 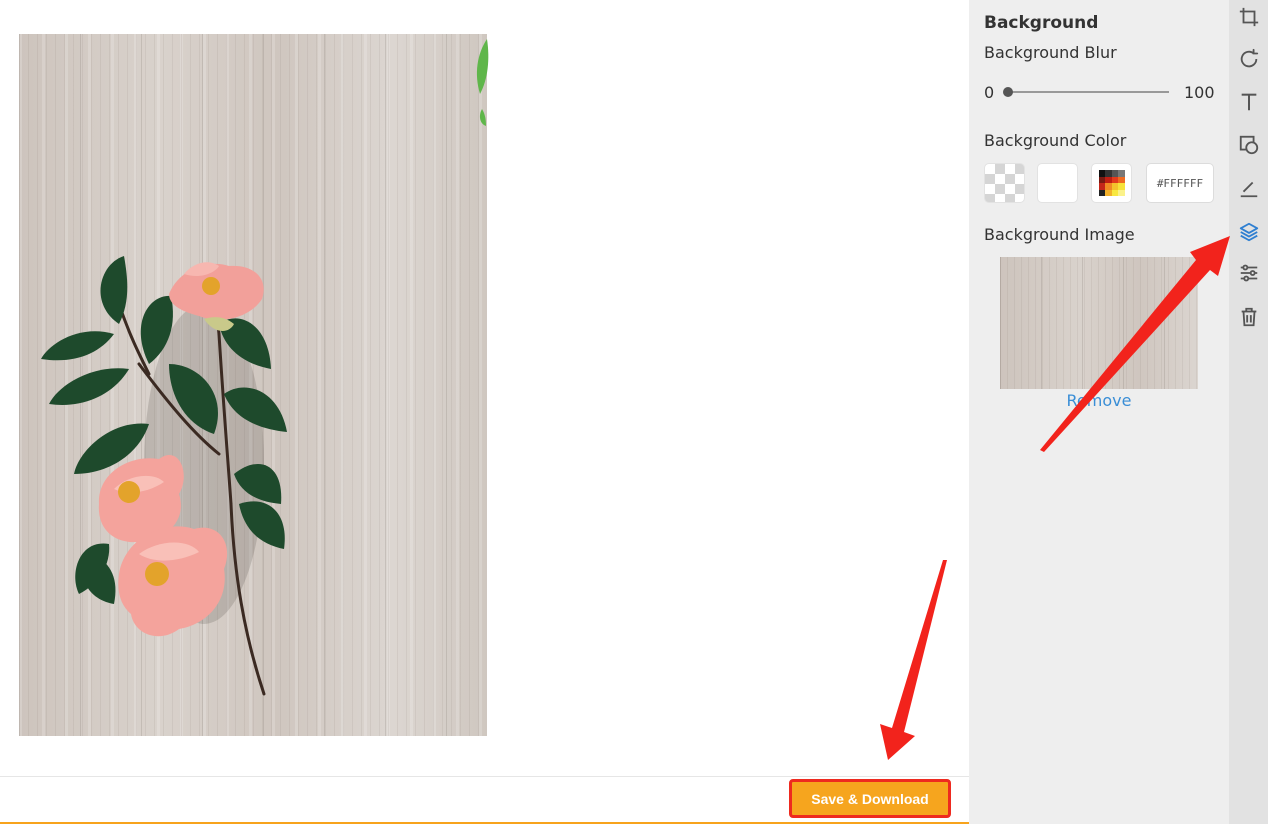 What do you see at coordinates (1199, 92) in the screenshot?
I see `blur-max-value: 100` at bounding box center [1199, 92].